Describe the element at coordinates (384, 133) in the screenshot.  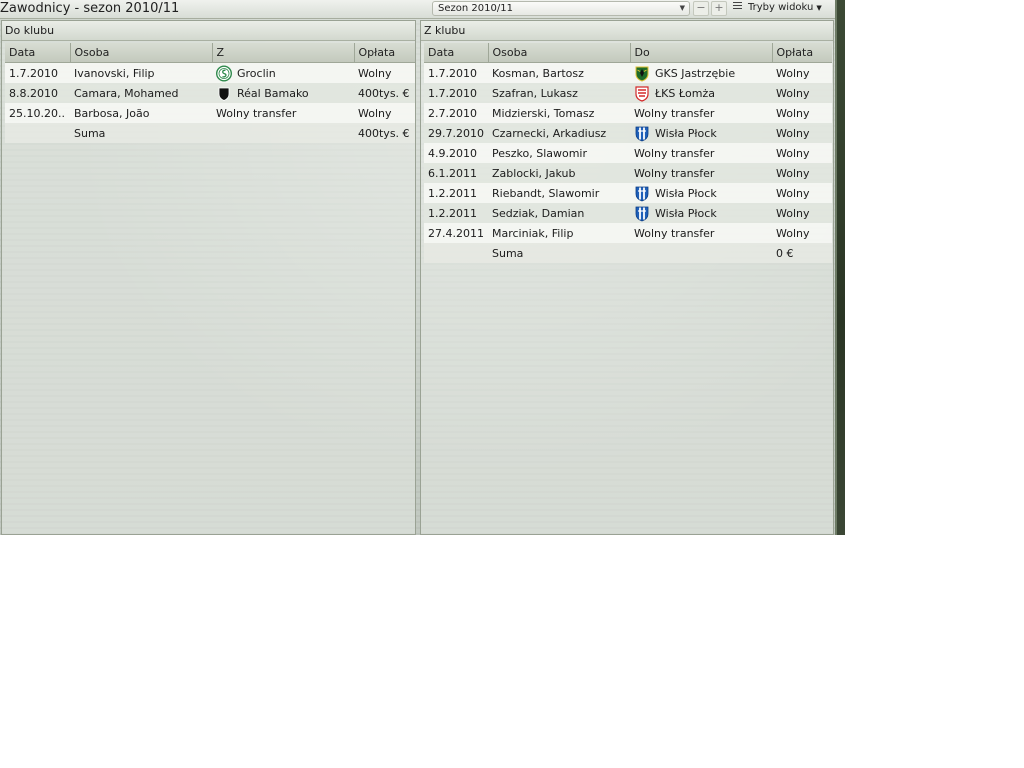
I see `sum-value: 400tys. €` at that location.